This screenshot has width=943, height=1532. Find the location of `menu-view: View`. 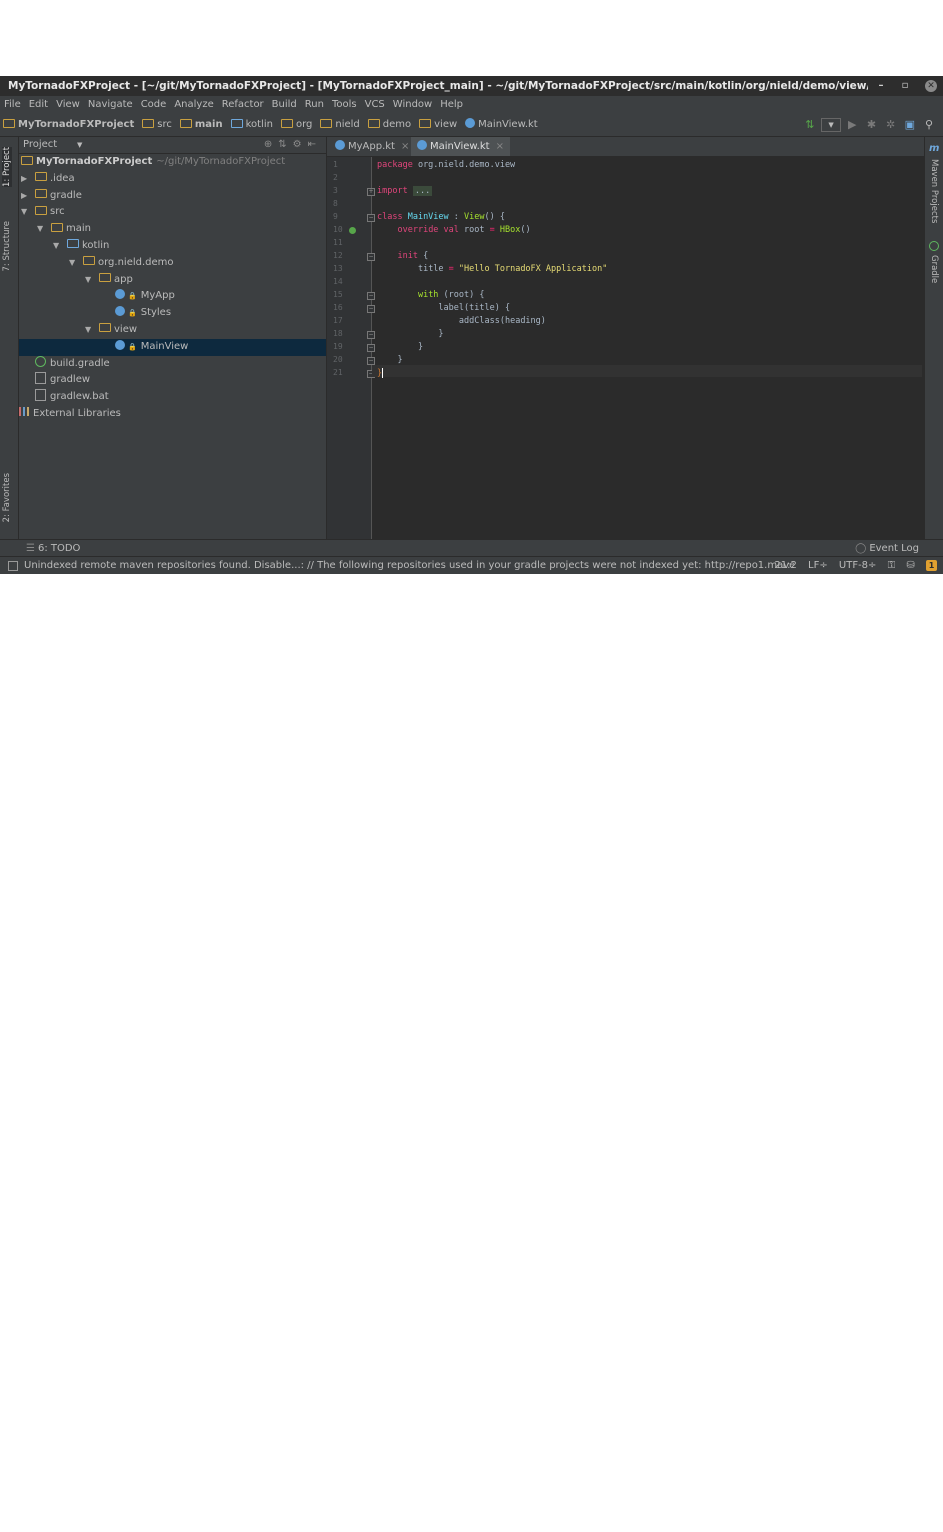

menu-view: View is located at coordinates (68, 105).